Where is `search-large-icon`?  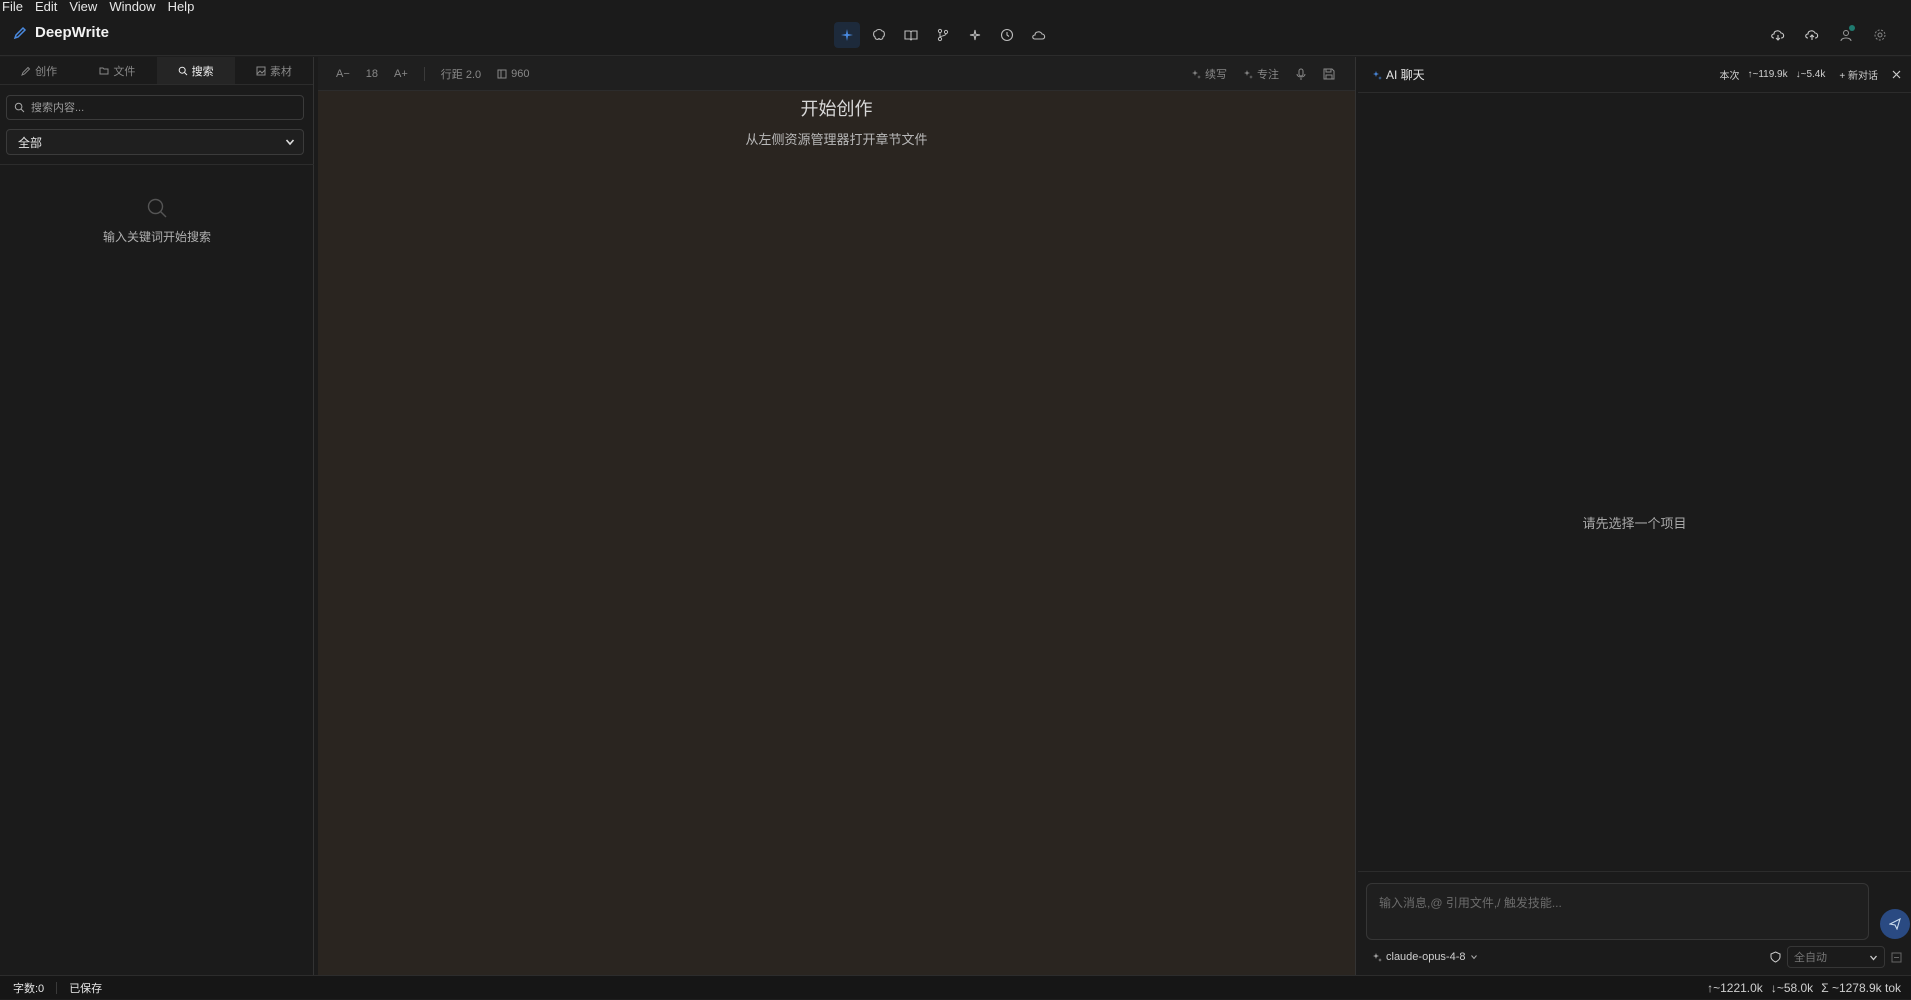
search-large-icon is located at coordinates (157, 208).